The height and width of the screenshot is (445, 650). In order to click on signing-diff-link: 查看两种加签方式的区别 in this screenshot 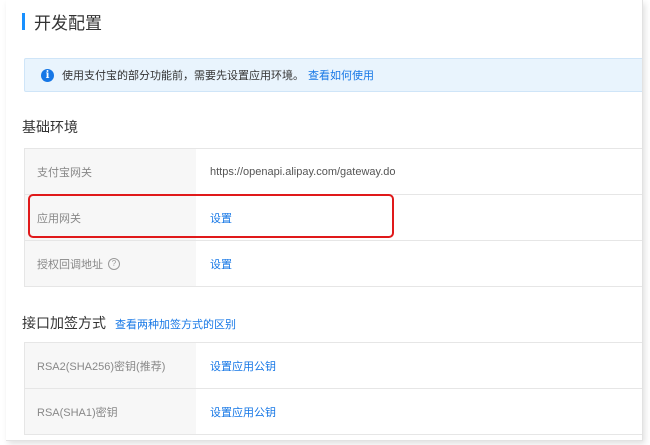, I will do `click(175, 324)`.